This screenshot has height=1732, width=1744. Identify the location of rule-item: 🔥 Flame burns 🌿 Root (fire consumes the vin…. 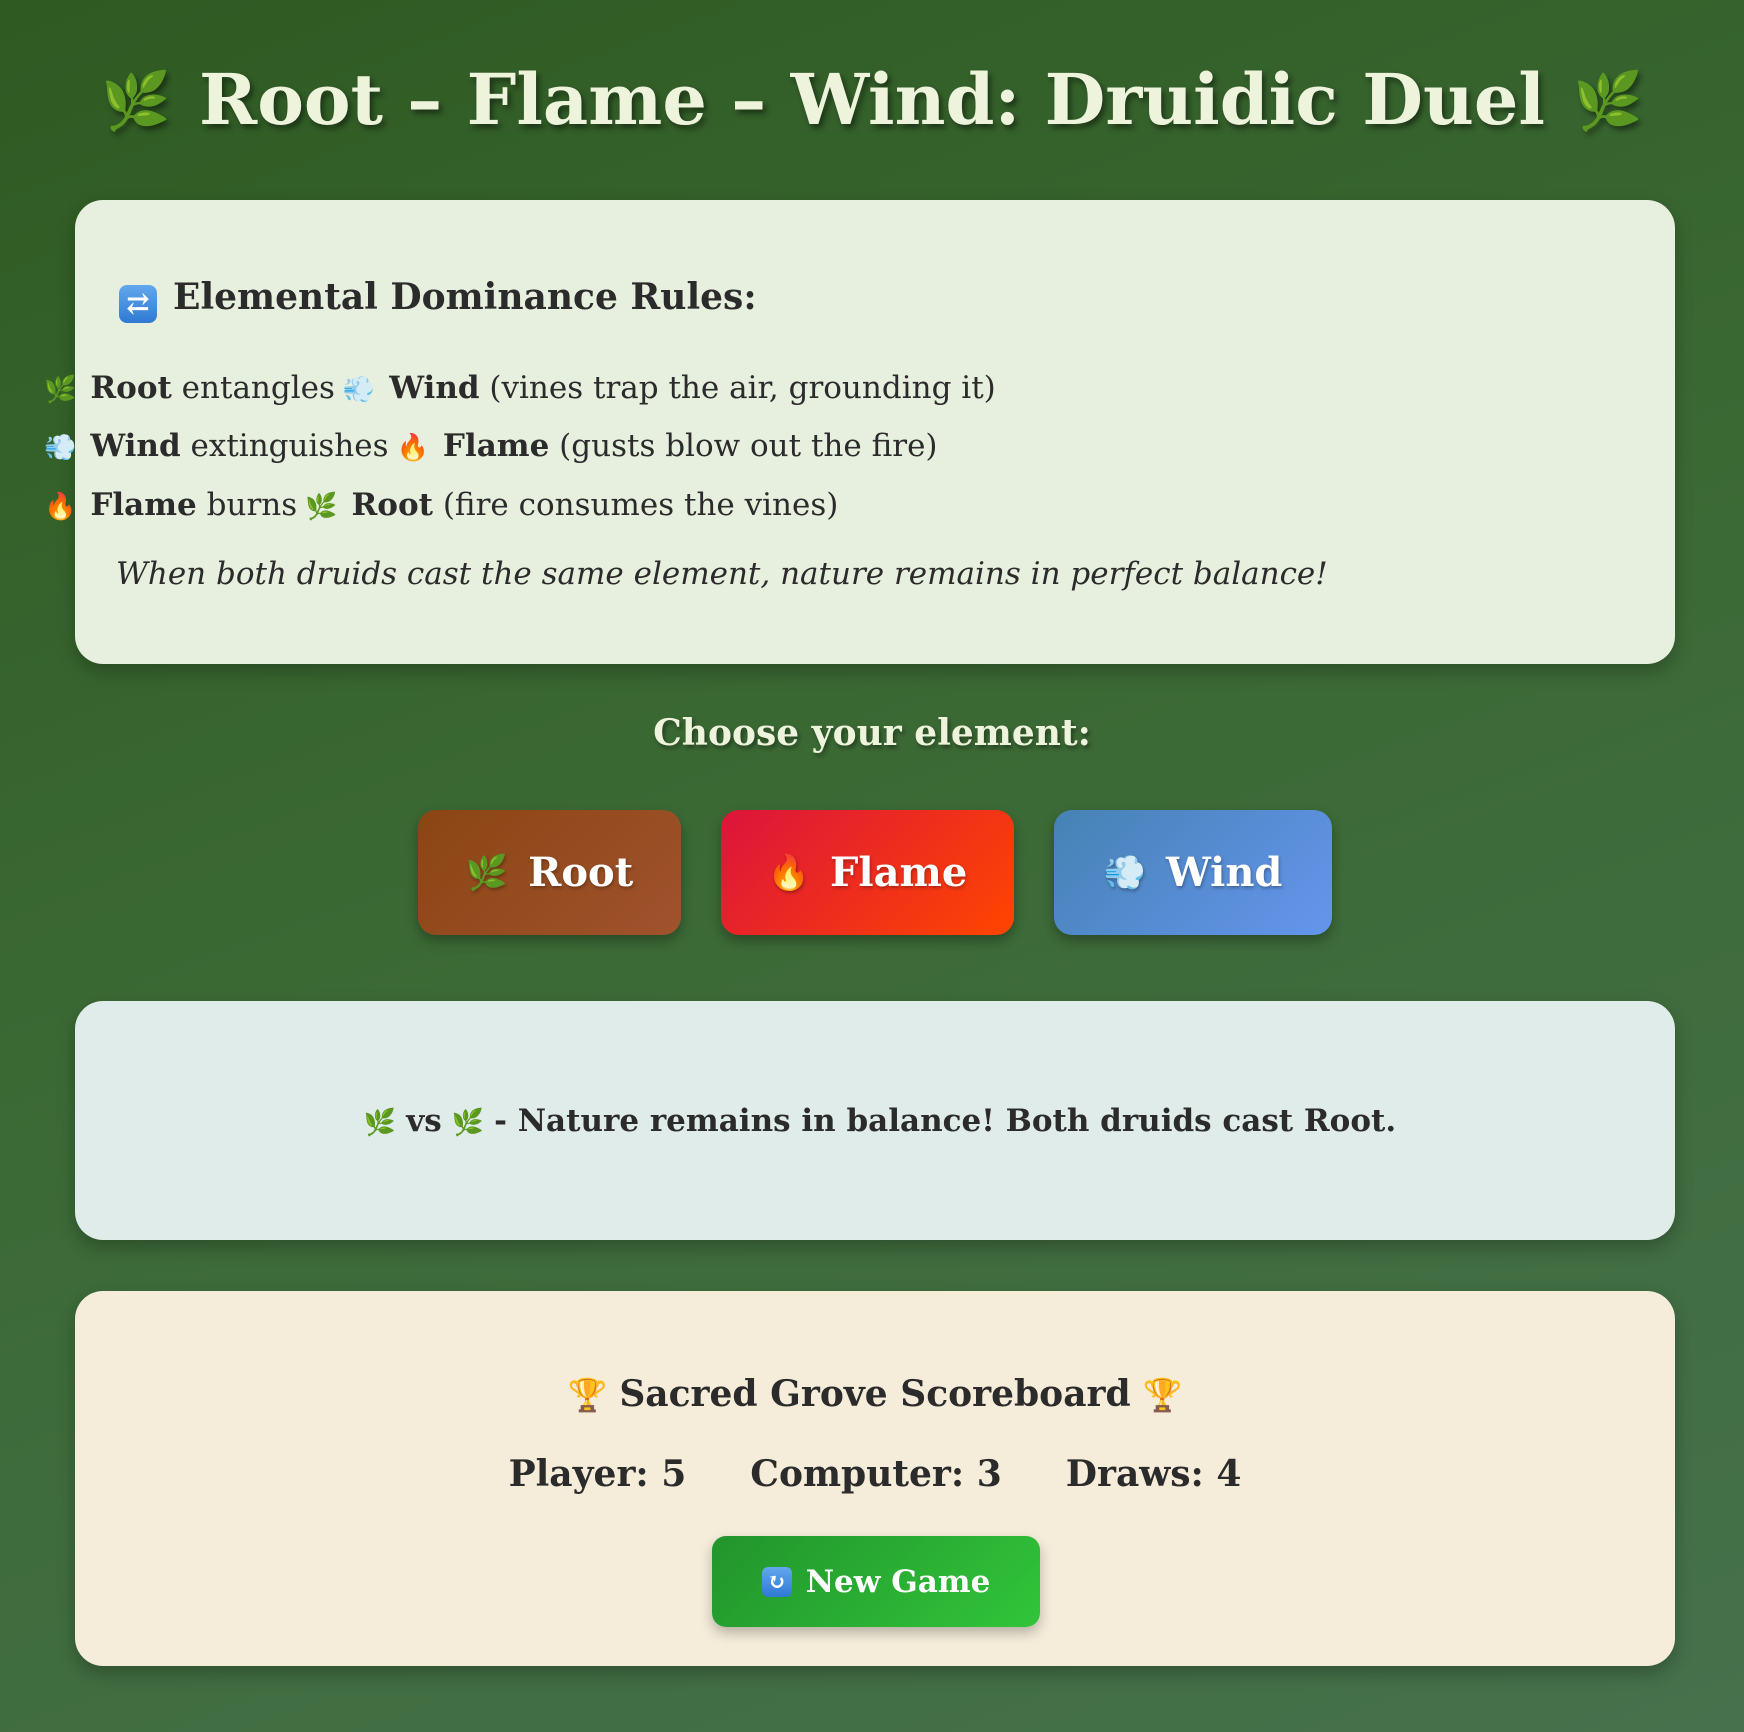
(441, 505).